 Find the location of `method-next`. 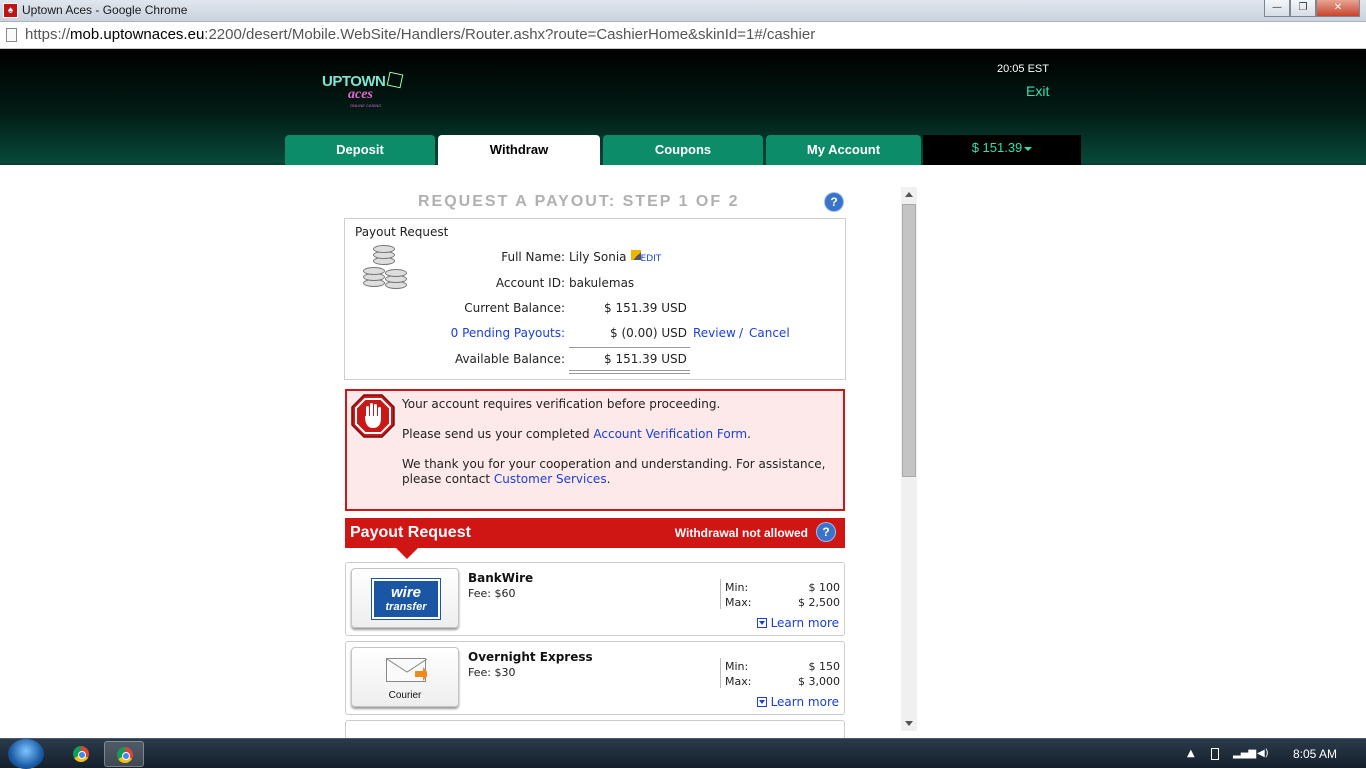

method-next is located at coordinates (595, 729).